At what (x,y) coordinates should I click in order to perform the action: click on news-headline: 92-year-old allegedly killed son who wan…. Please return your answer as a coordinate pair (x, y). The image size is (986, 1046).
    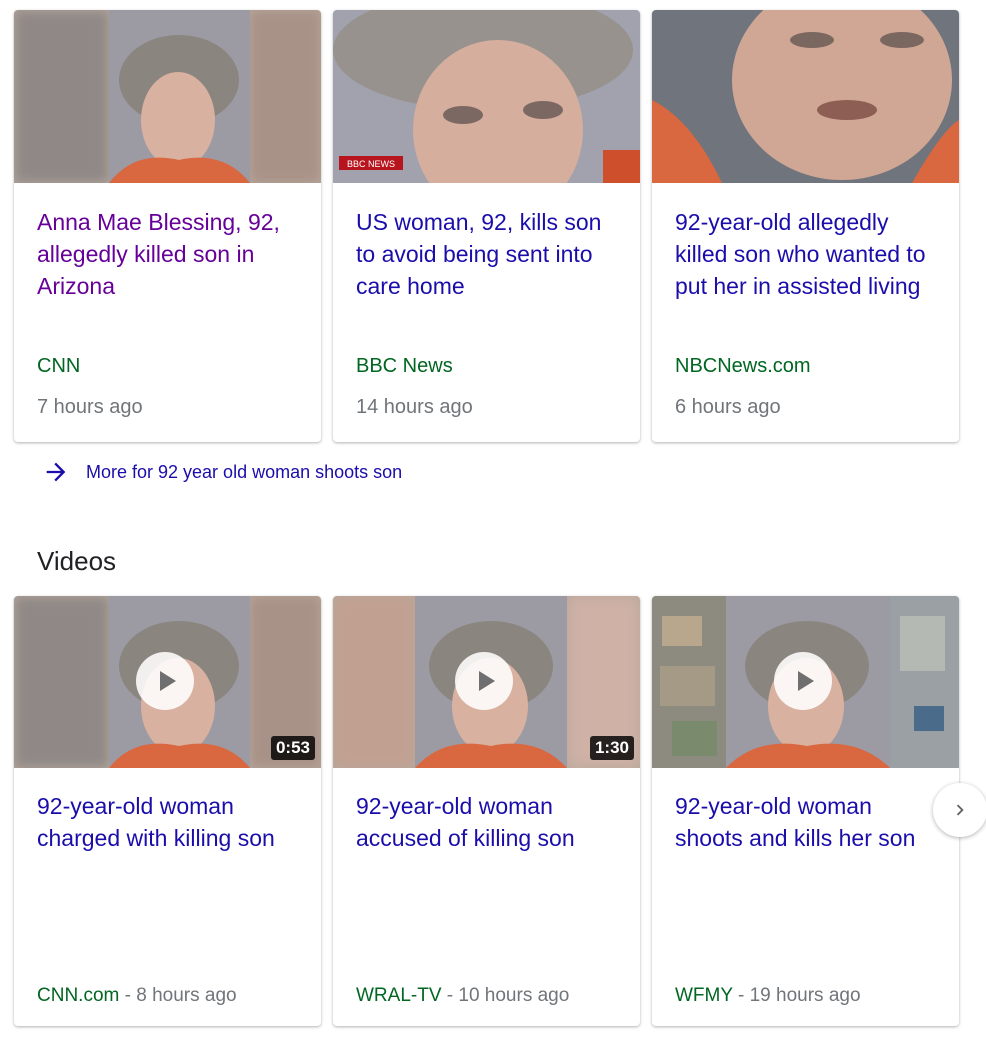
    Looking at the image, I should click on (808, 254).